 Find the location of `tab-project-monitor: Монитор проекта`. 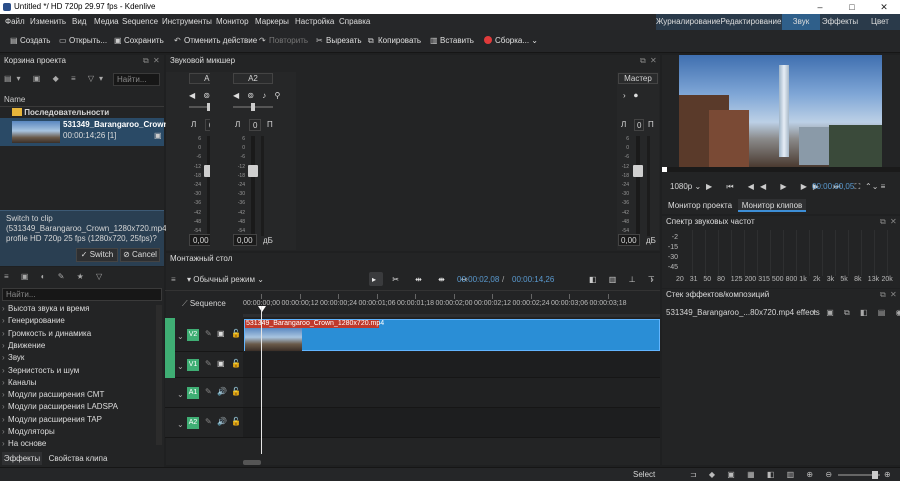

tab-project-monitor: Монитор проекта is located at coordinates (700, 205).